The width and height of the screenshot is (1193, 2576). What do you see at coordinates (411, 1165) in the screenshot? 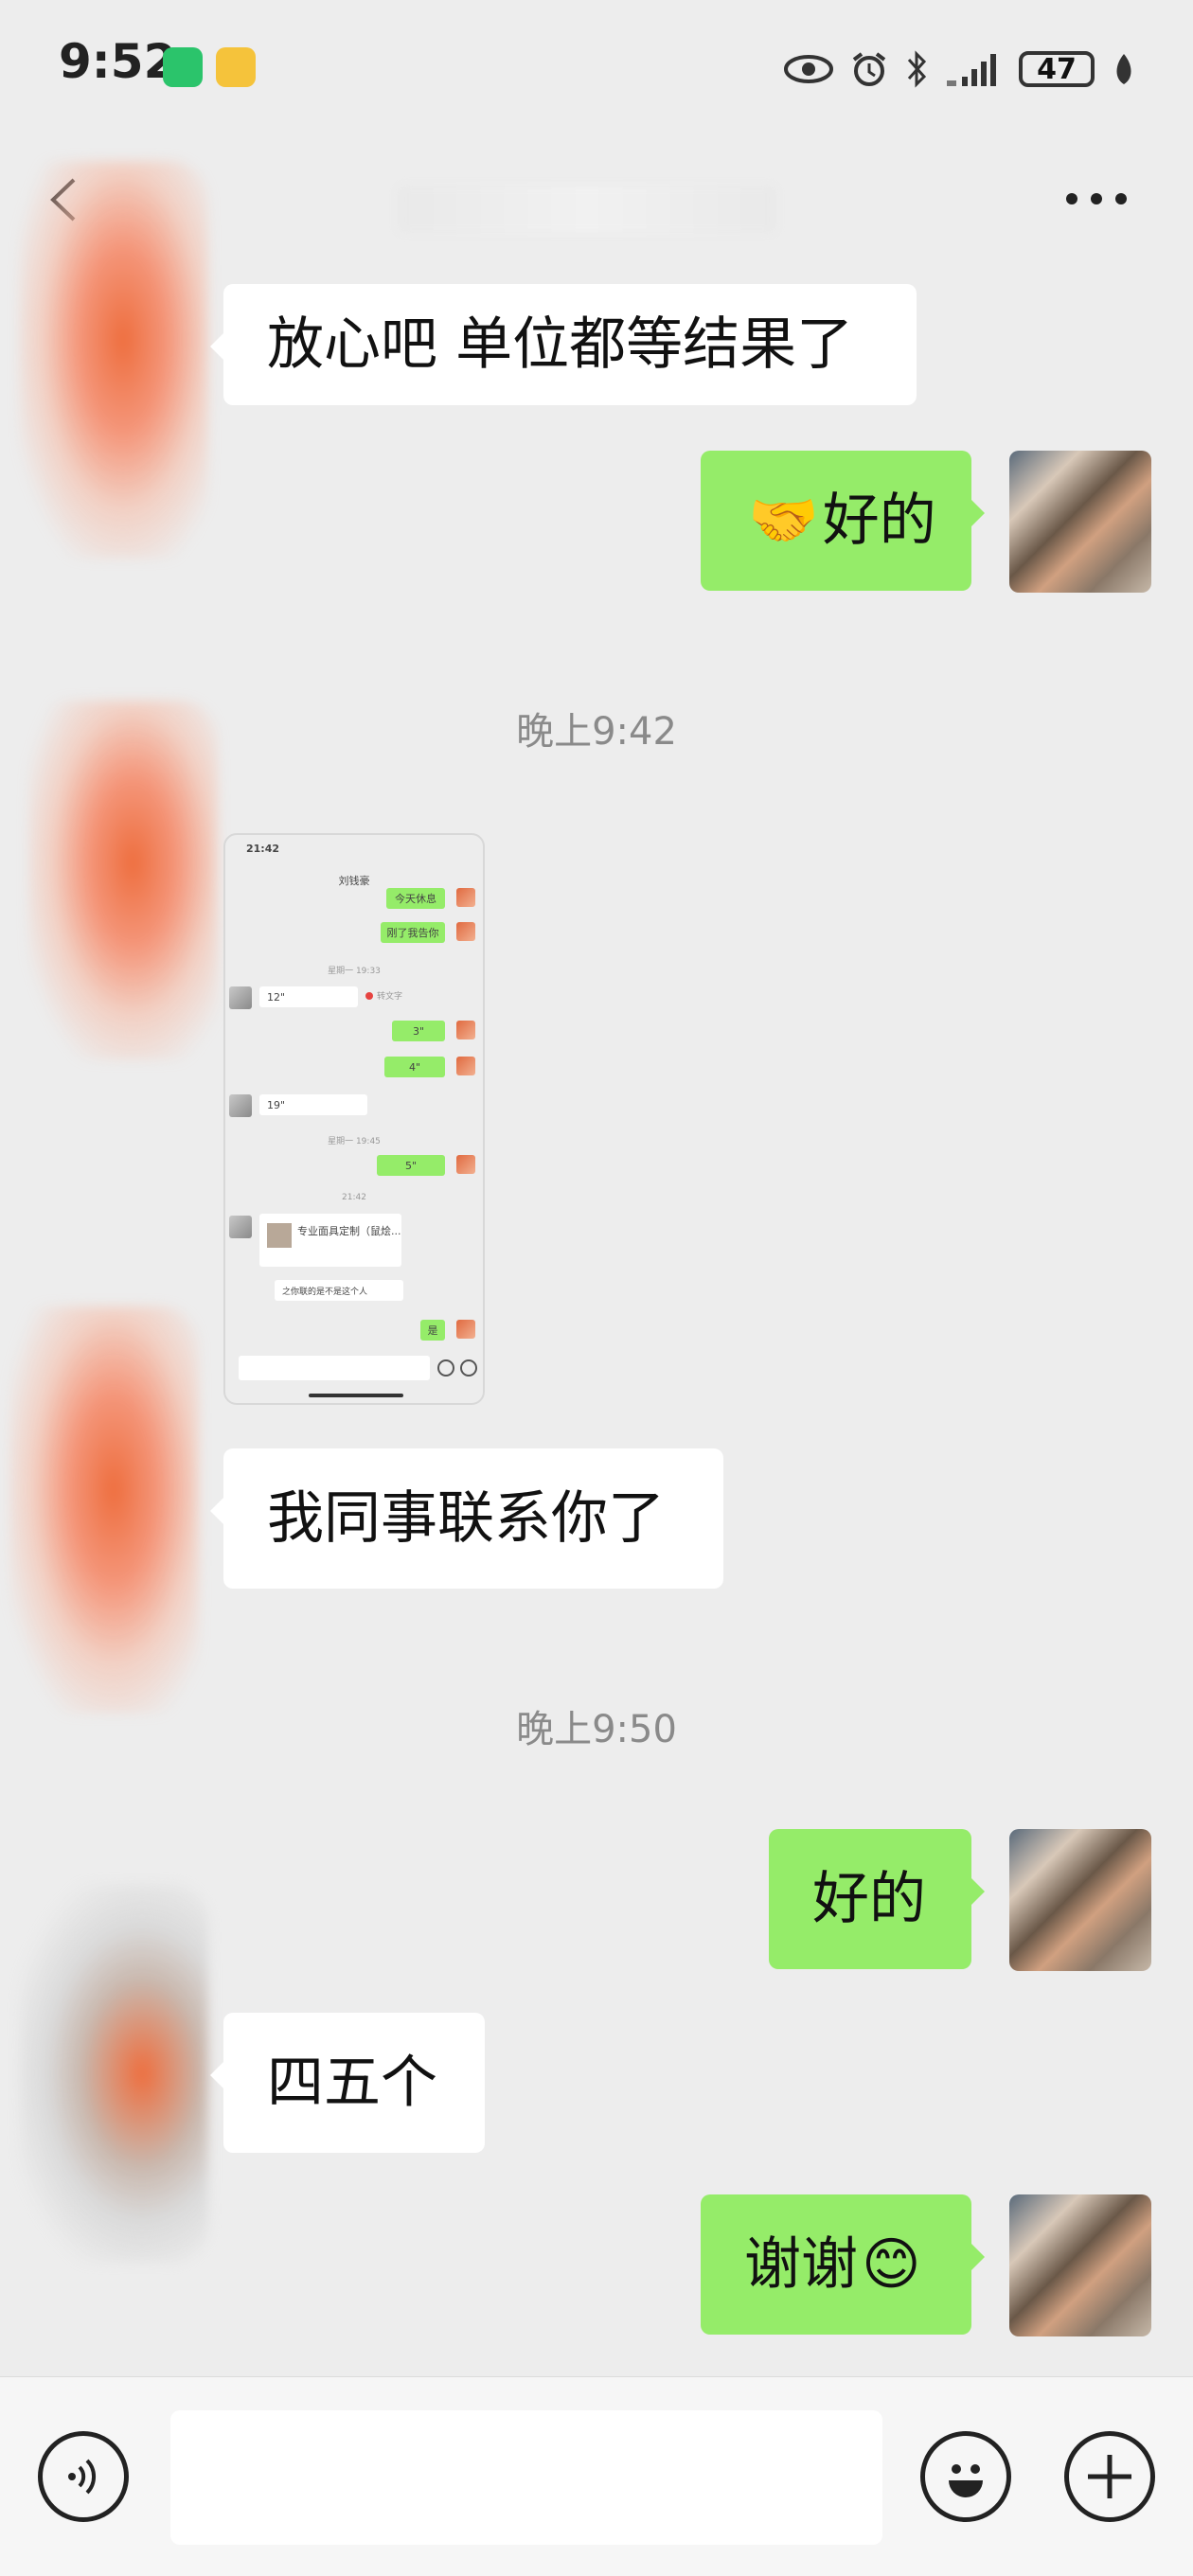
I see `mini-voice-sent: 5"` at bounding box center [411, 1165].